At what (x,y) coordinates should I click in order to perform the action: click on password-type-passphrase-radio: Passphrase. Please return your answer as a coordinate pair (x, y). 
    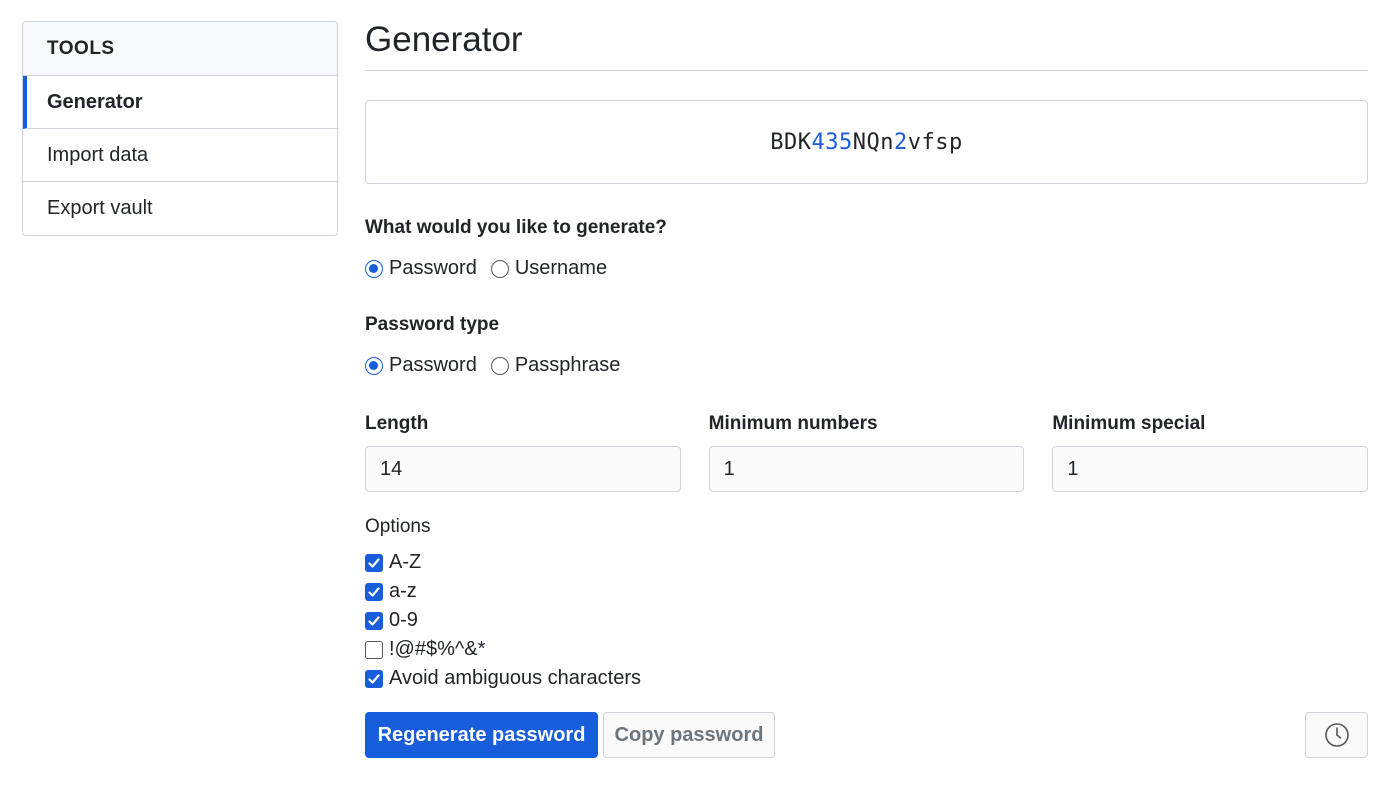
    Looking at the image, I should click on (555, 365).